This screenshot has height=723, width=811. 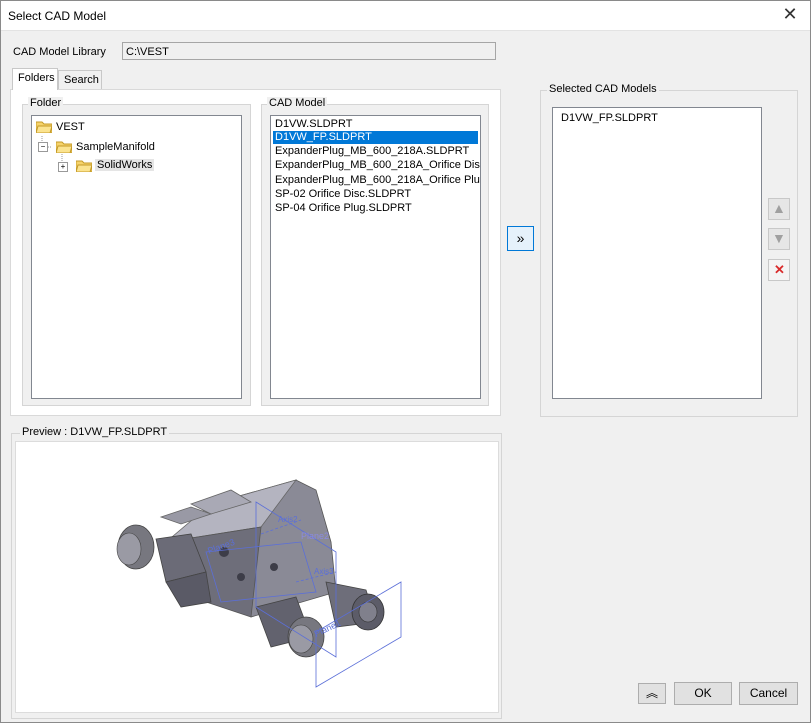 What do you see at coordinates (768, 693) in the screenshot?
I see `cancel-button: Cancel` at bounding box center [768, 693].